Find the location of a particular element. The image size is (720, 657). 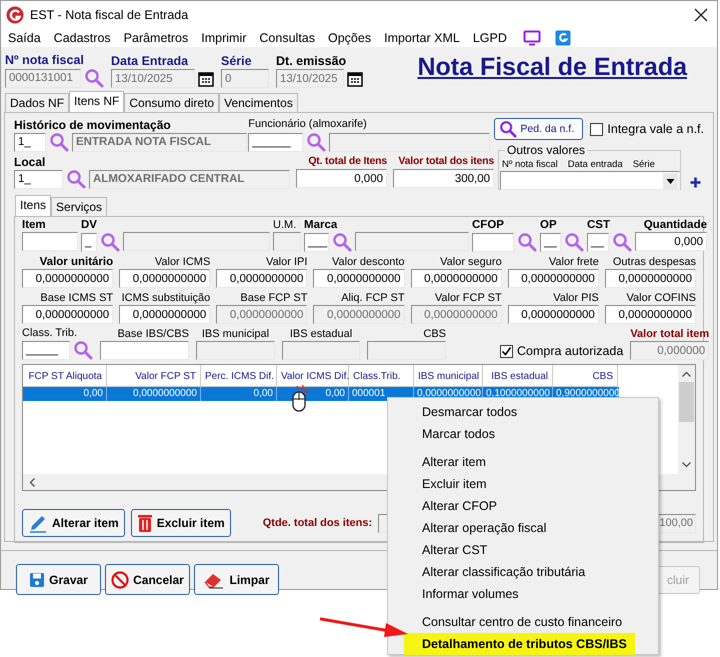

tab: Itens is located at coordinates (33, 205).